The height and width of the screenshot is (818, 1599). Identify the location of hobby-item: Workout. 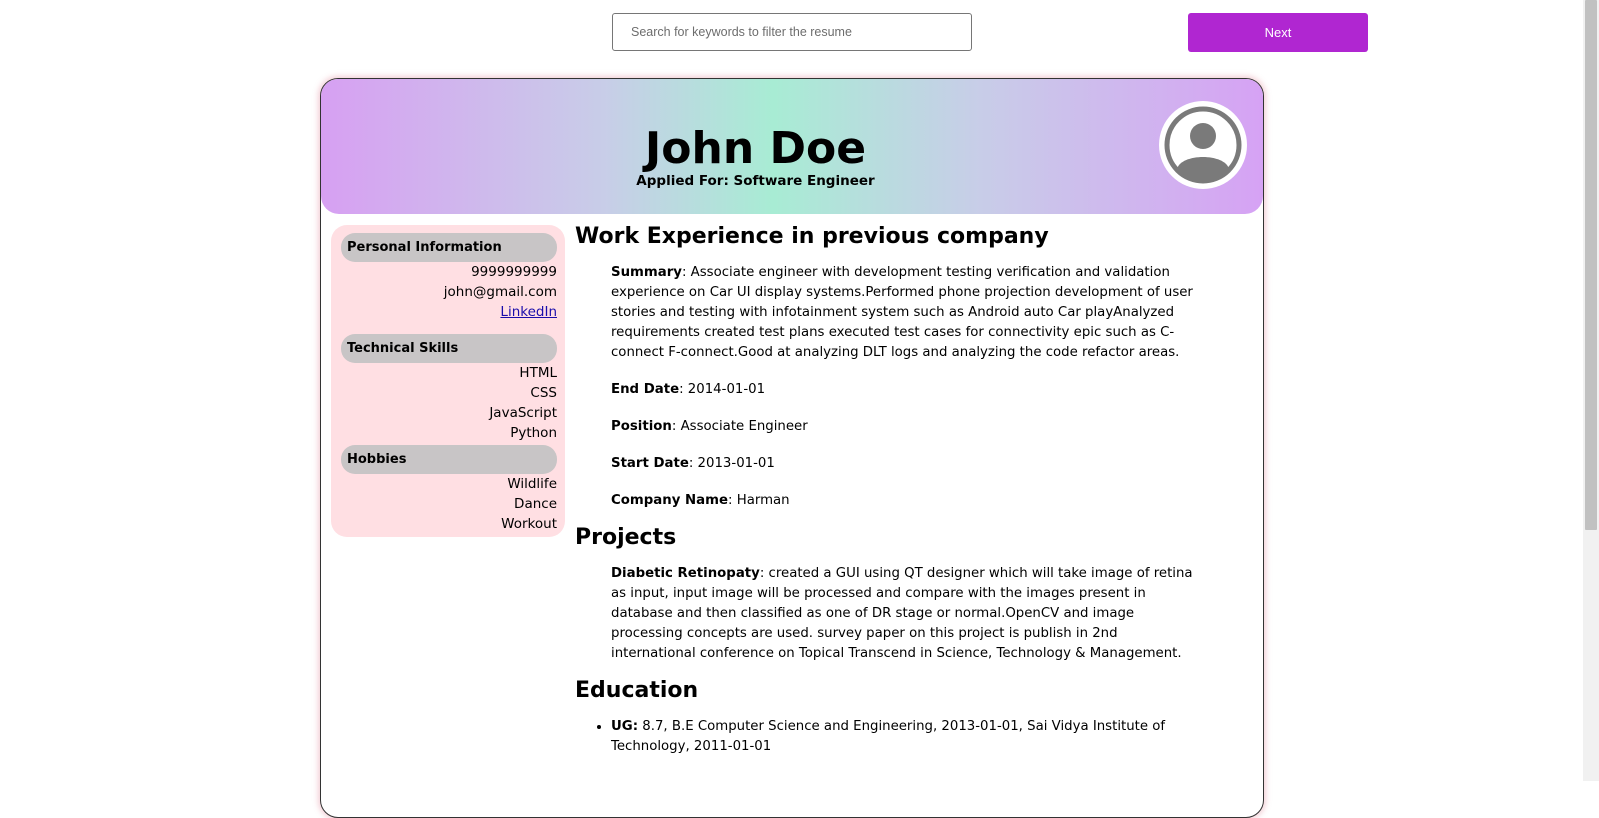
(529, 524).